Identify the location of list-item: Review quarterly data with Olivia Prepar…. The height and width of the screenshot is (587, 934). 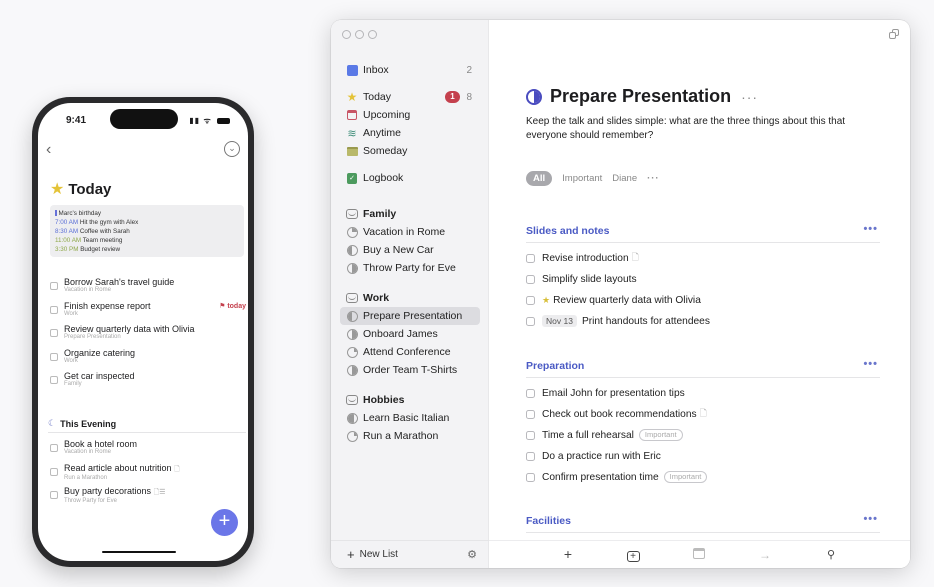
(148, 336).